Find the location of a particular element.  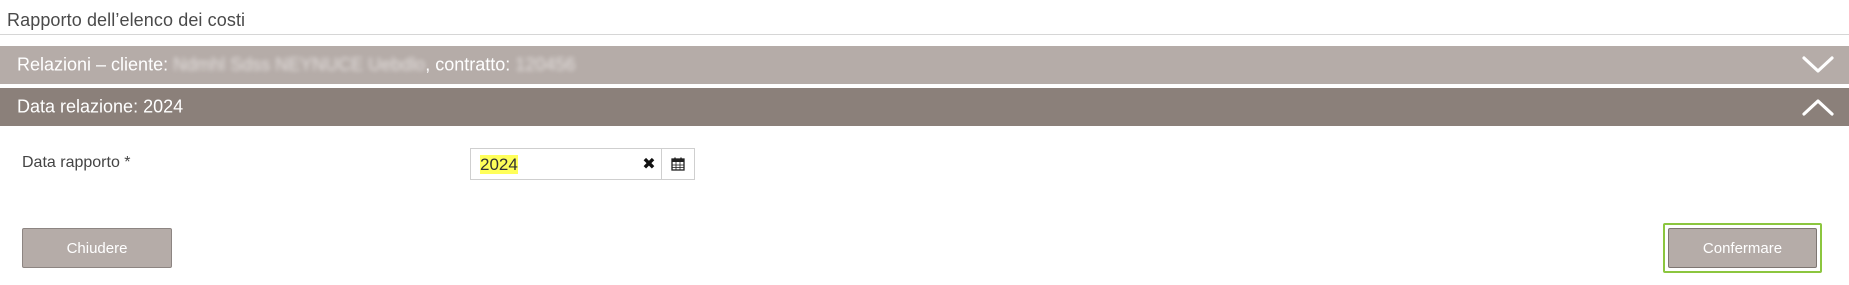

close-button: Chiudere is located at coordinates (97, 248).